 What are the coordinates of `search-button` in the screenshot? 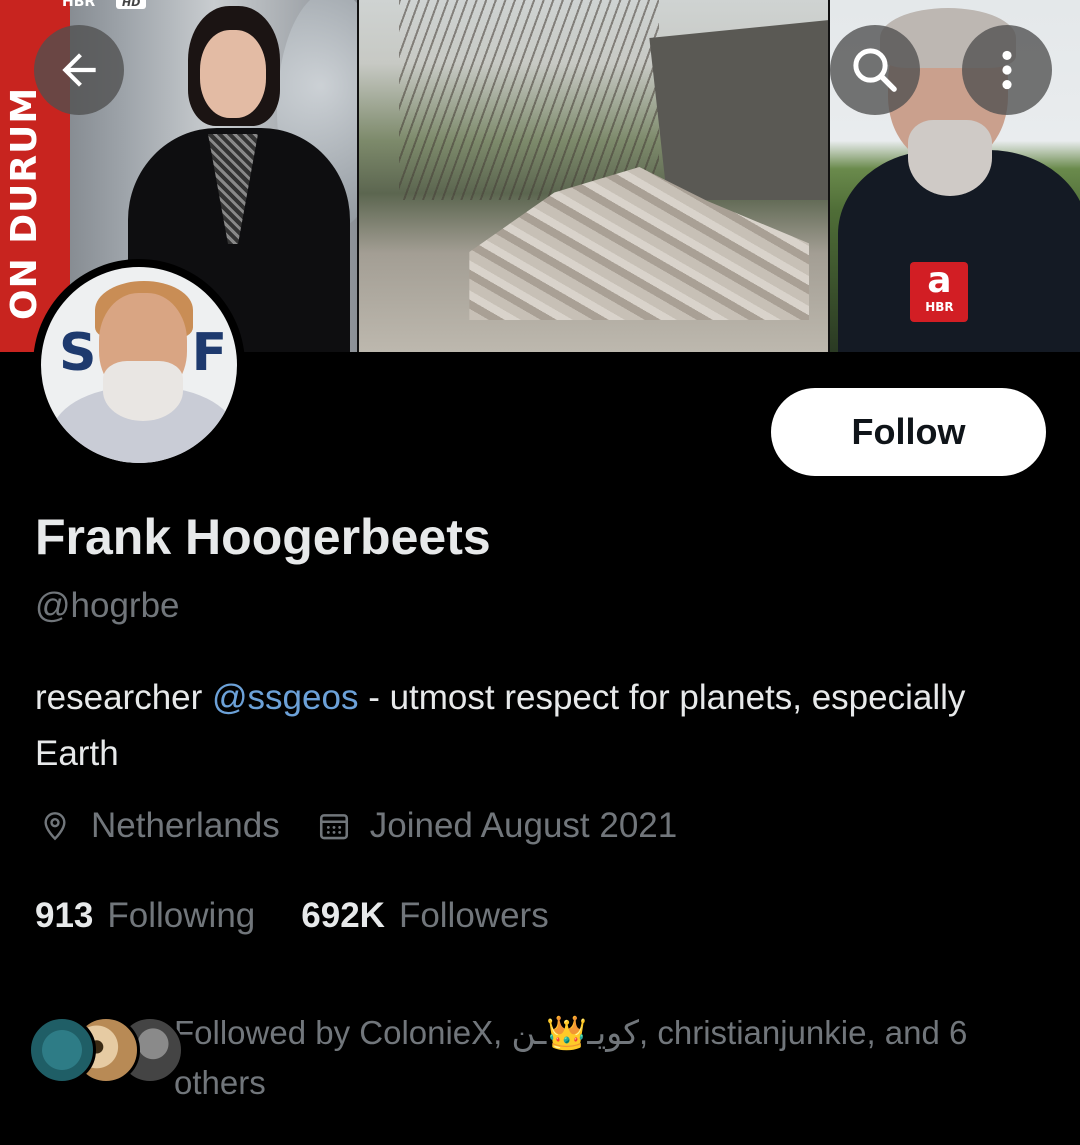 It's located at (875, 70).